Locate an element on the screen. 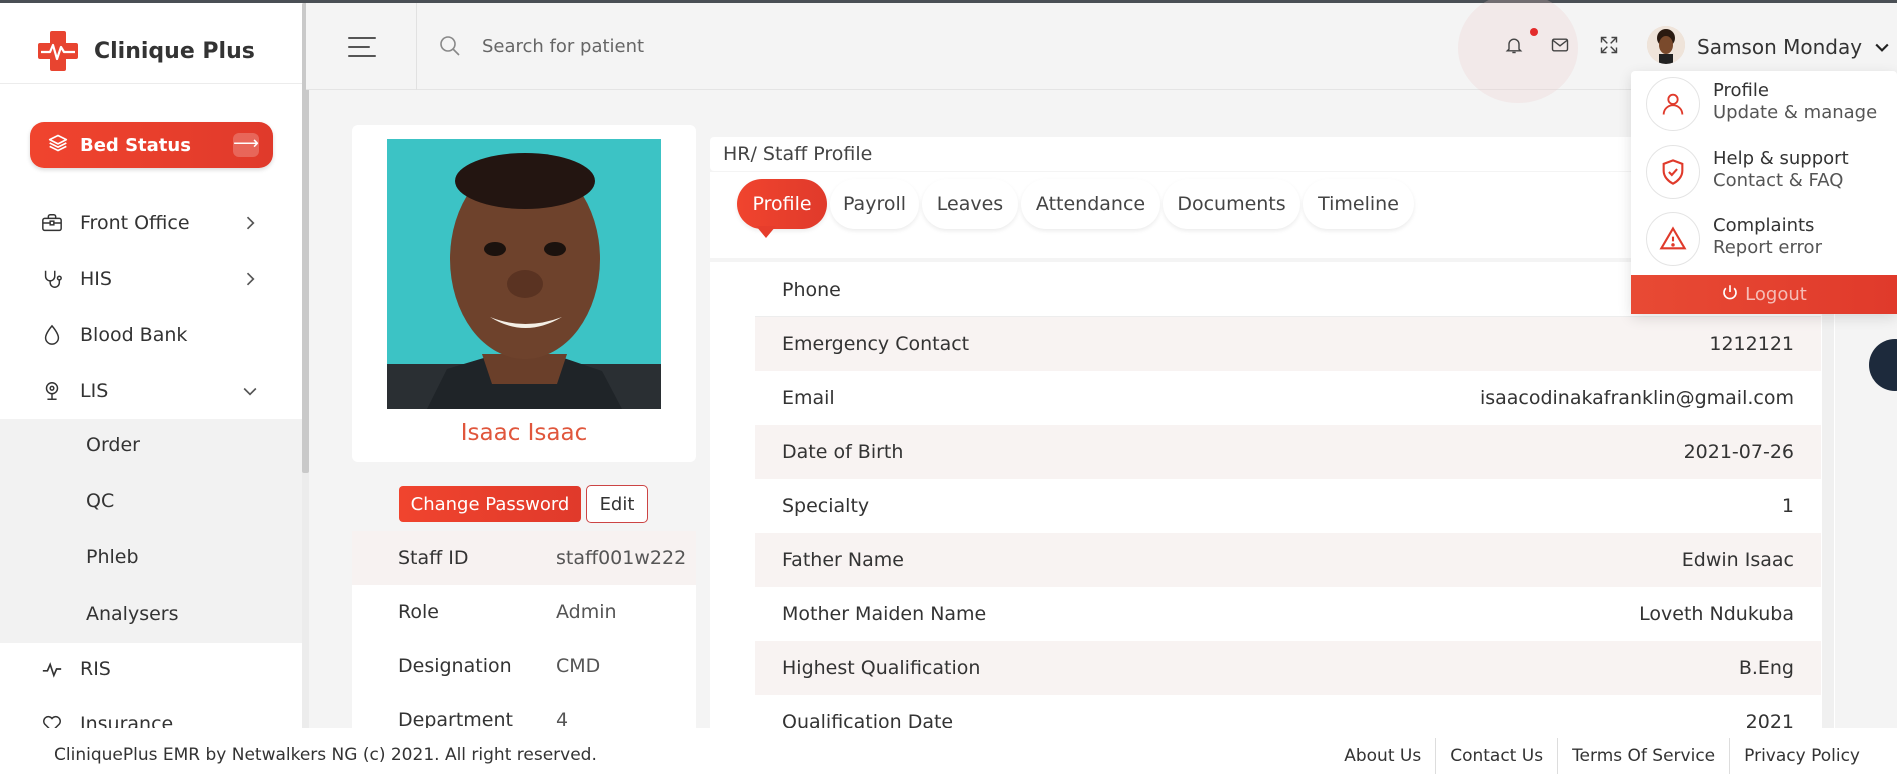 This screenshot has height=783, width=1897. detail-row-dob: Date of Birth 2021-07-26 is located at coordinates (1288, 452).